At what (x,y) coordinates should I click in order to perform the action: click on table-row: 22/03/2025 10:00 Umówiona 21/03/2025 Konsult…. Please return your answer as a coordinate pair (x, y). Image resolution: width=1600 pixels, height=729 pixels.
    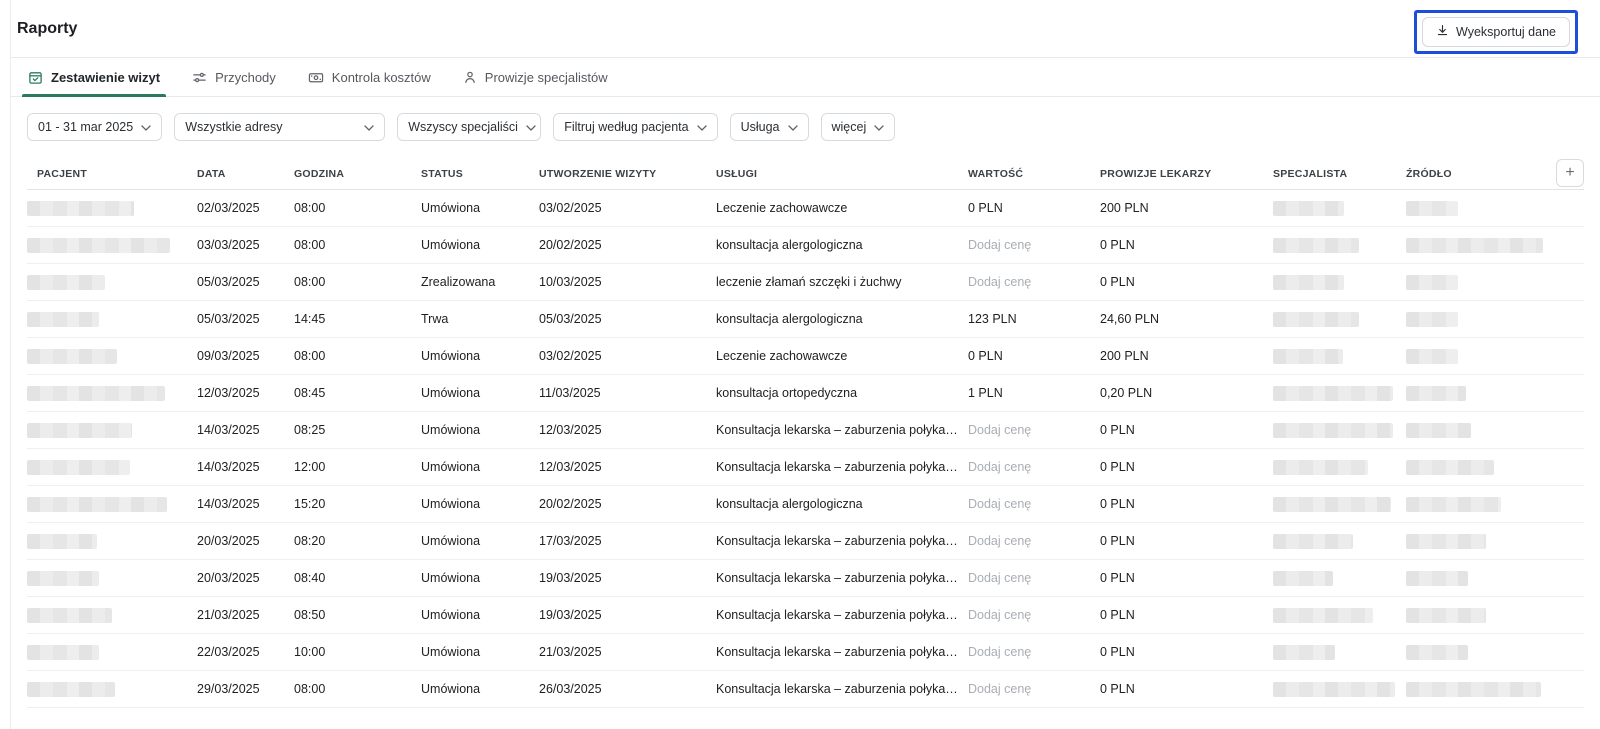
    Looking at the image, I should click on (805, 652).